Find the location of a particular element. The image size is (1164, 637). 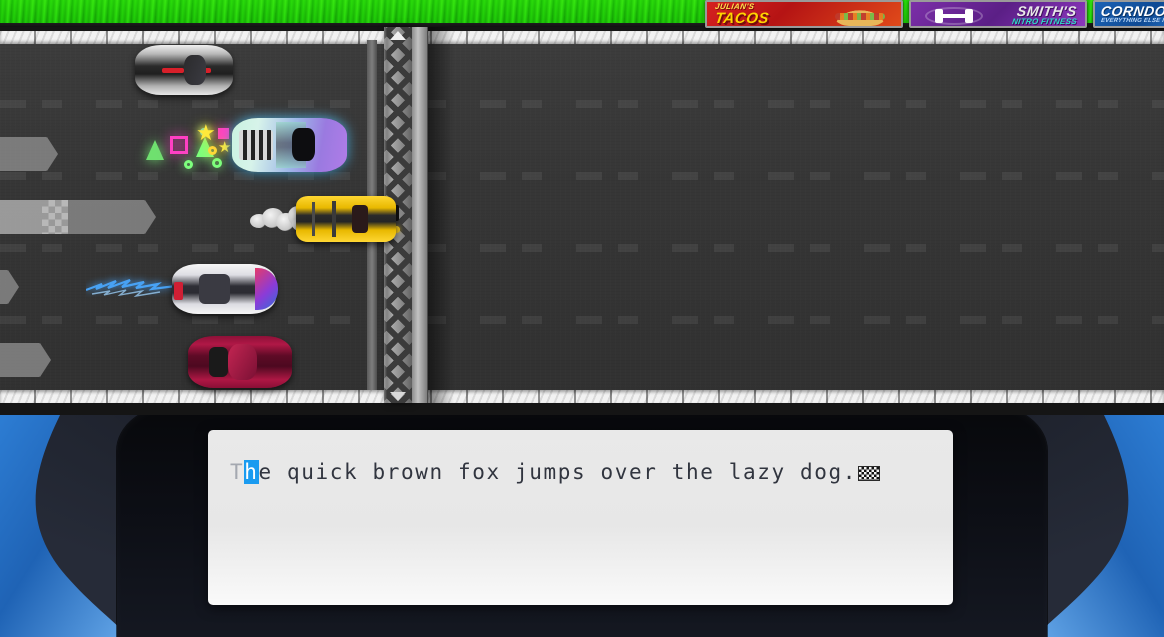

pending-char: l is located at coordinates (735, 472).